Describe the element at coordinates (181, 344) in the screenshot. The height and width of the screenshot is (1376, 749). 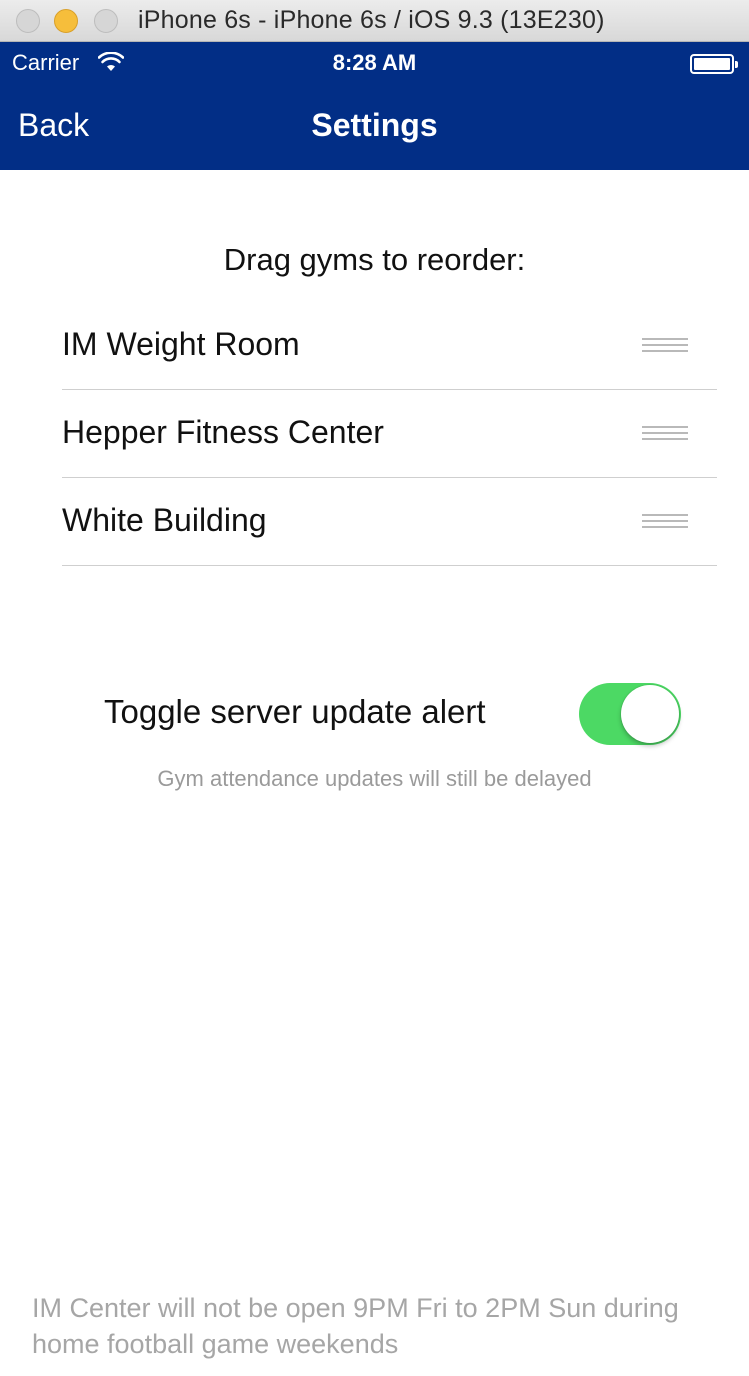
I see `gym-name: IM Weight Room` at that location.